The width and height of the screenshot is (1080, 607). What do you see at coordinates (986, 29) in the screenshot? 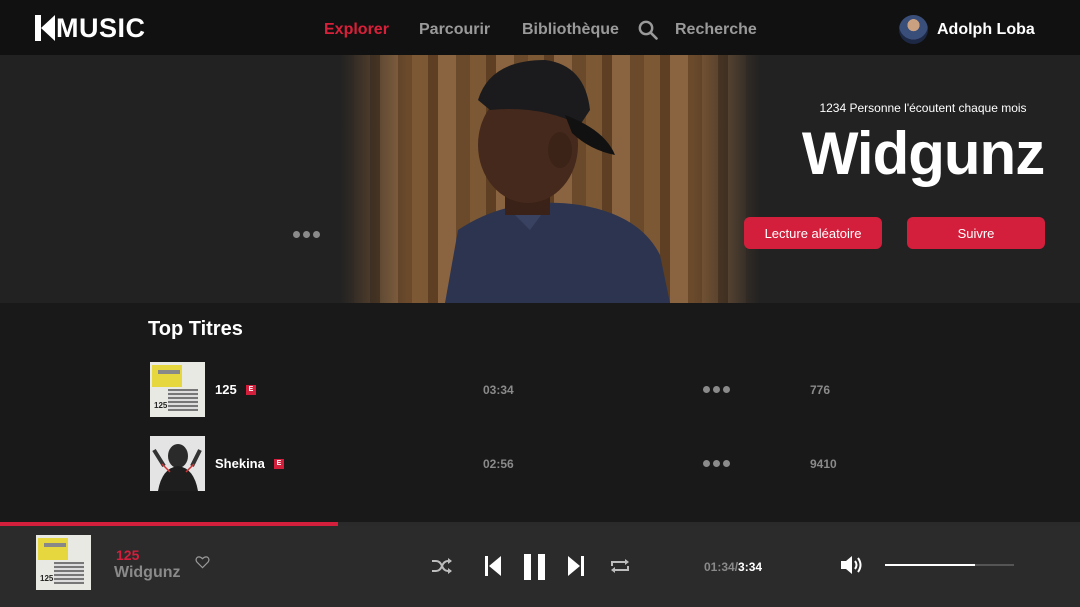
I see `user-name: Adolph Loba` at bounding box center [986, 29].